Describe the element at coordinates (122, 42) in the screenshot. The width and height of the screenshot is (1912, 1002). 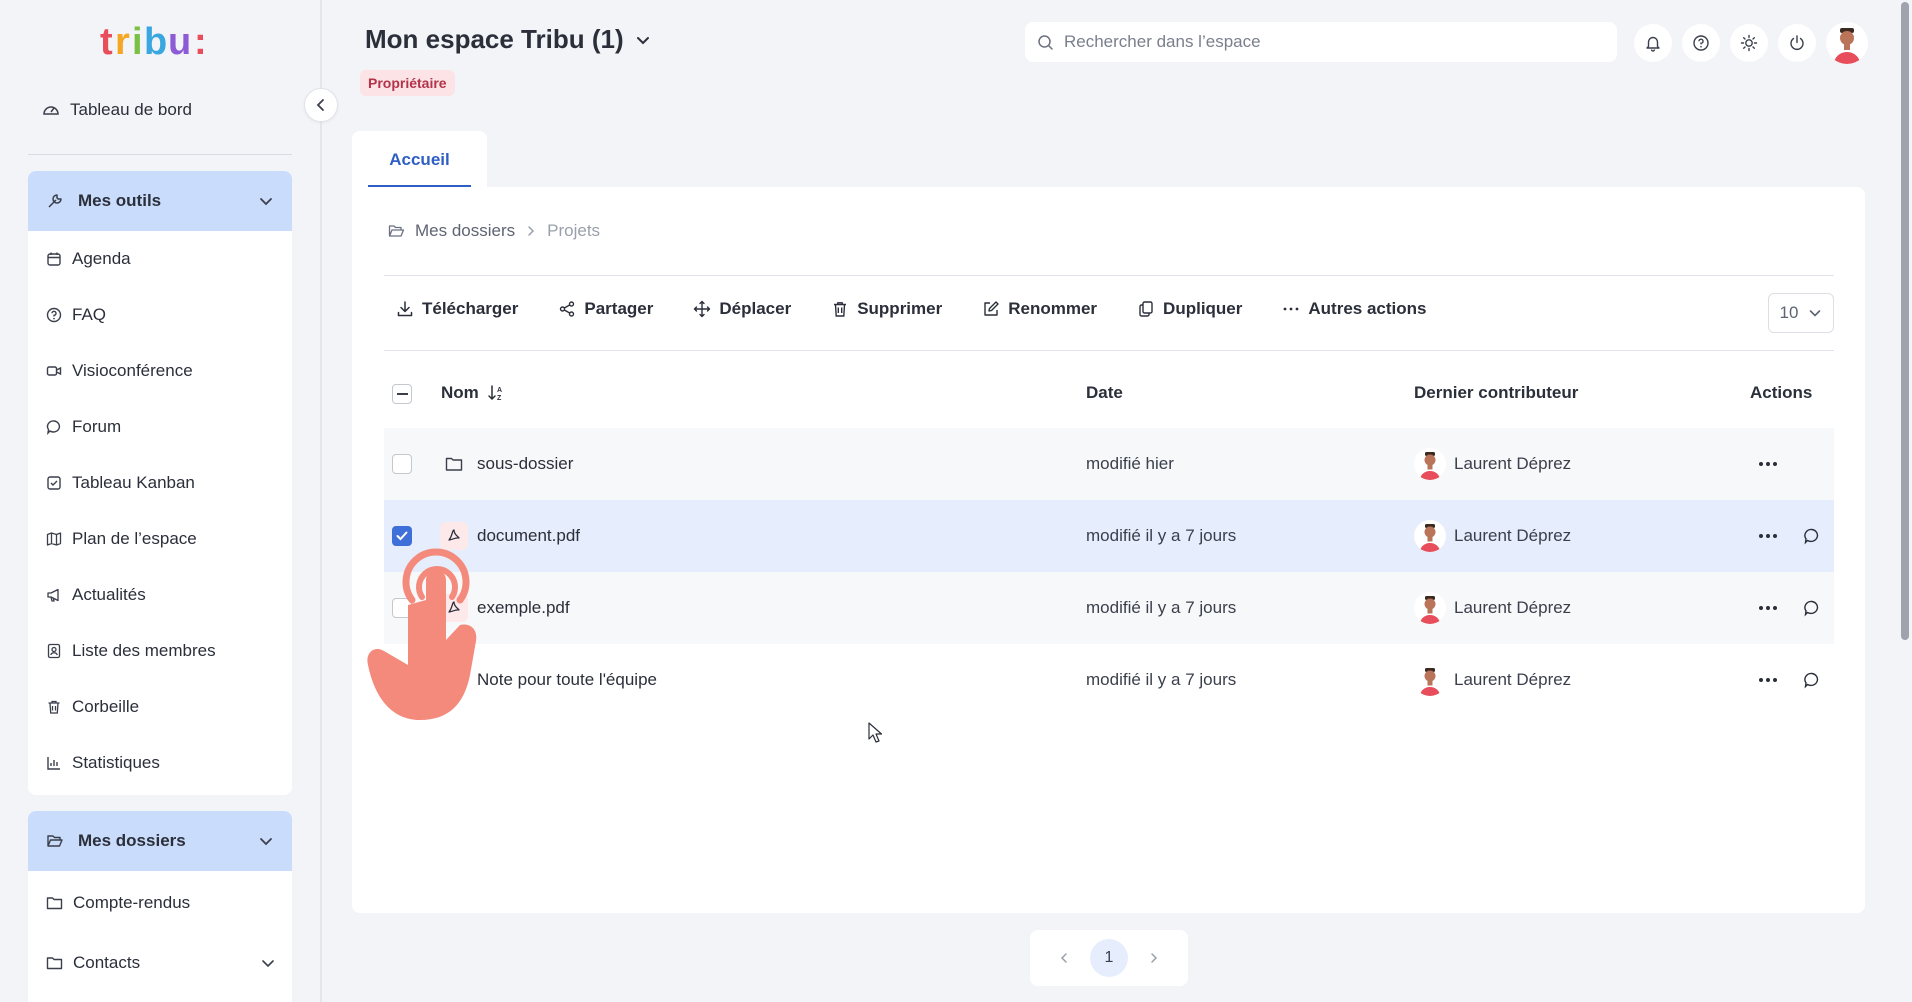
I see `svg-text: r` at that location.